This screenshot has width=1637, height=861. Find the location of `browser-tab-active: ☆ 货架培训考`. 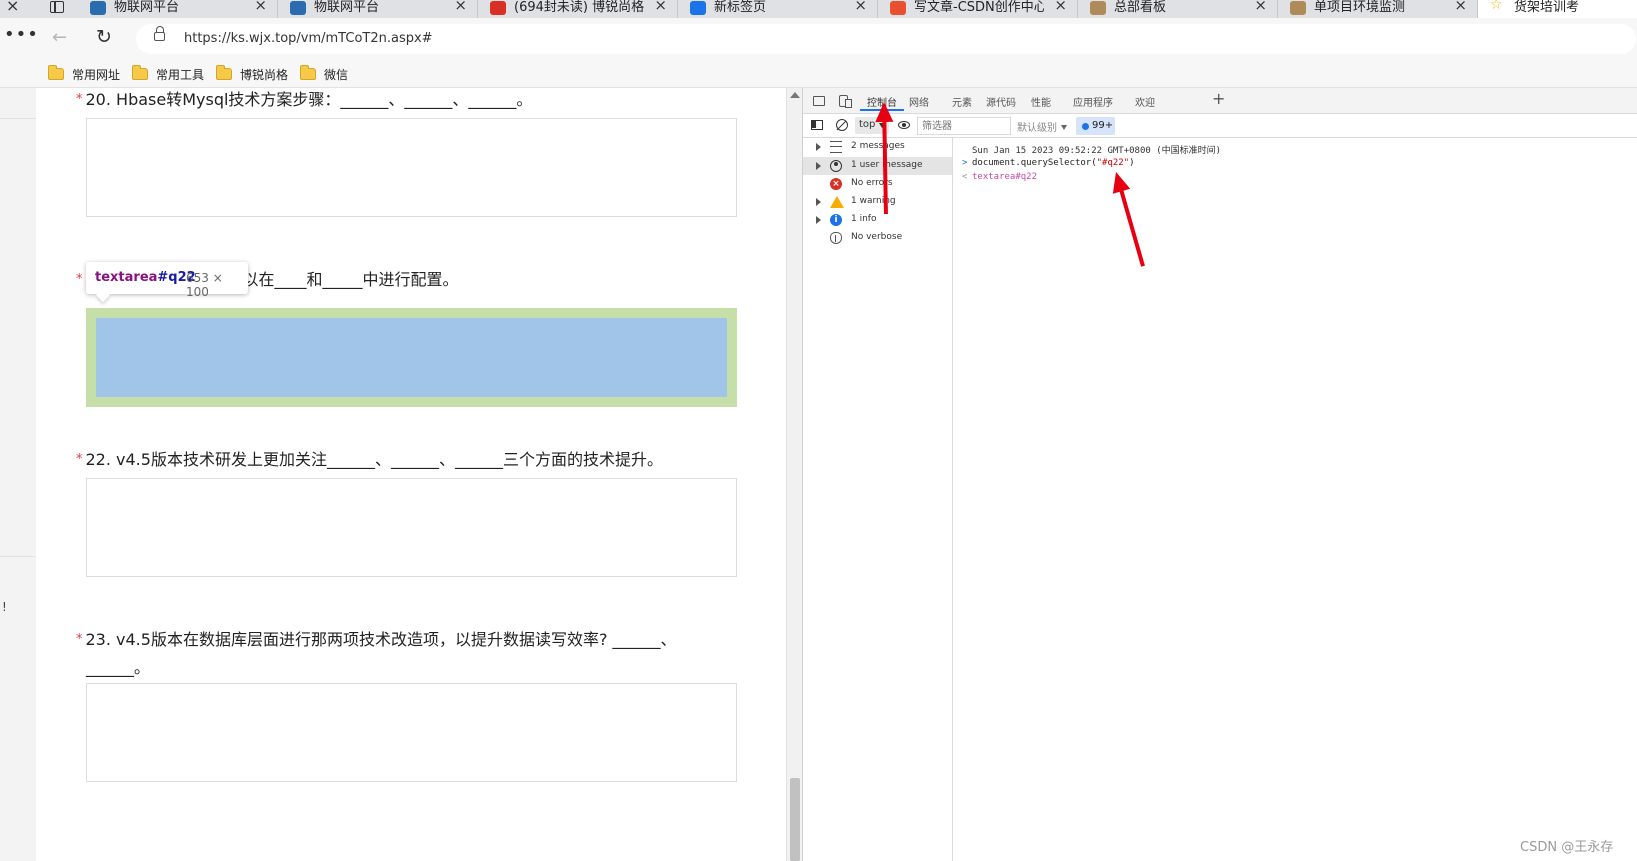

browser-tab-active: ☆ 货架培训考 is located at coordinates (1557, 9).